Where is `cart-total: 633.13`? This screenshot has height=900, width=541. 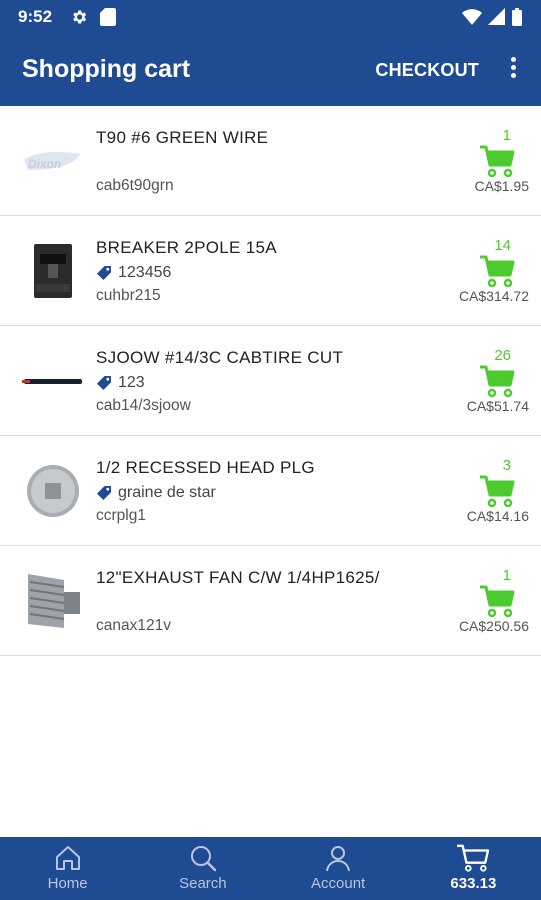
cart-total: 633.13 is located at coordinates (473, 883).